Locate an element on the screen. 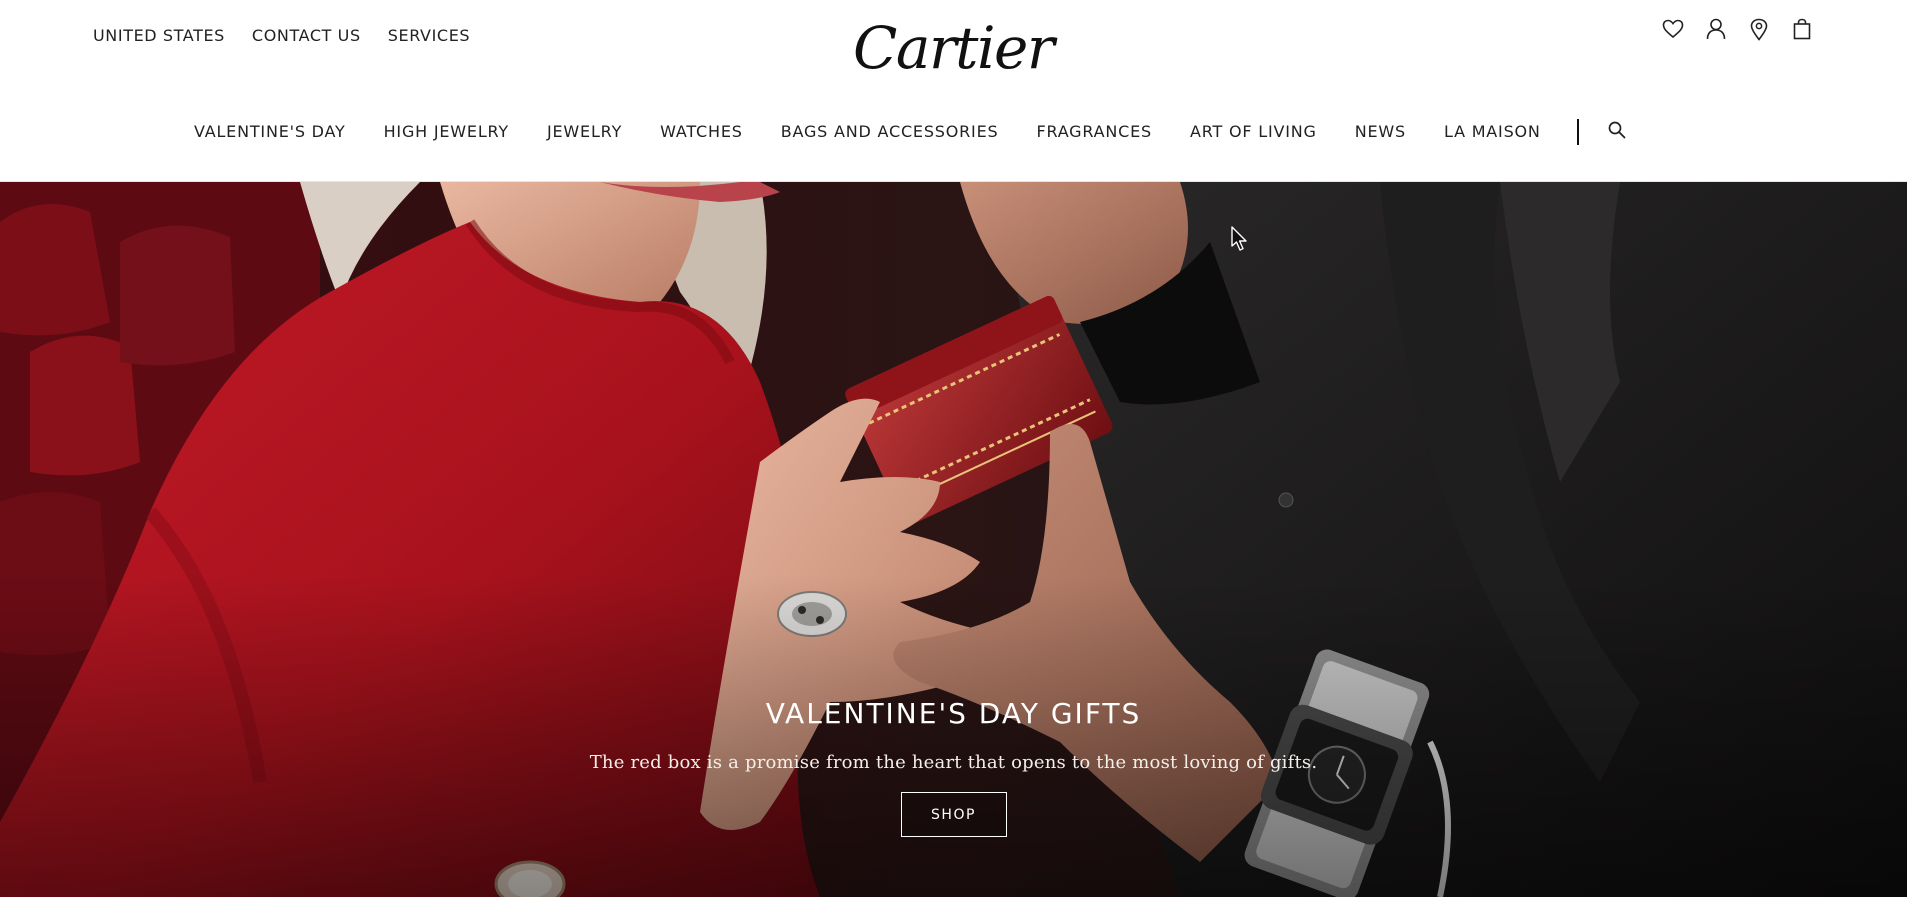  search-button is located at coordinates (1617, 132).